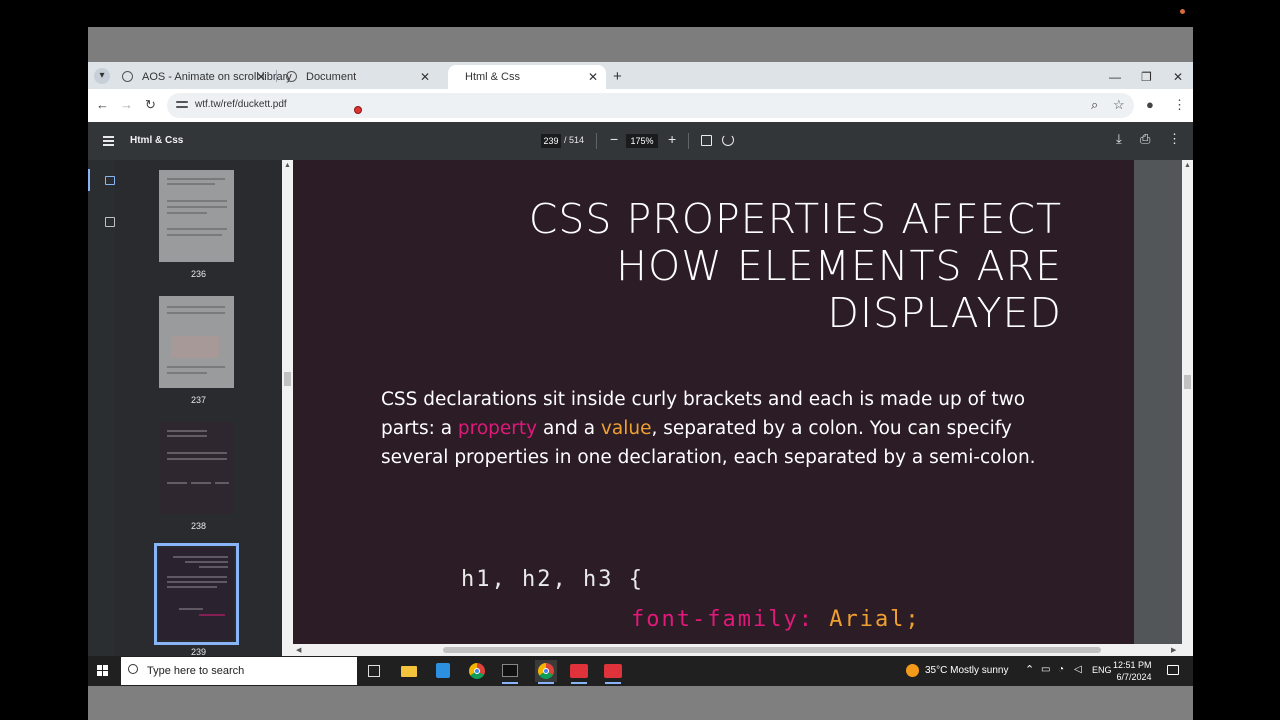 The height and width of the screenshot is (720, 1280). Describe the element at coordinates (298, 650) in the screenshot. I see `scroll-left-arrow-icon: ◀` at that location.